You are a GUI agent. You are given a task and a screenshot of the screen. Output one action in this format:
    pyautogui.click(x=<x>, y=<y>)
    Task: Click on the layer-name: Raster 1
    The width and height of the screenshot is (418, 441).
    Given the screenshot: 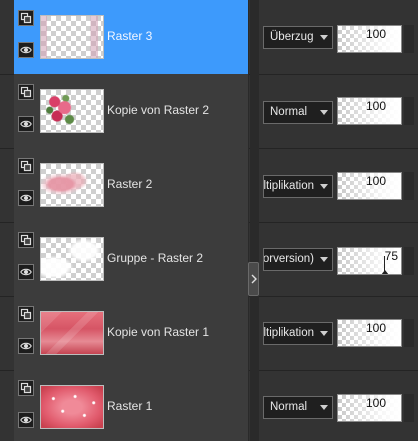 What is the action you would take?
    pyautogui.click(x=130, y=406)
    